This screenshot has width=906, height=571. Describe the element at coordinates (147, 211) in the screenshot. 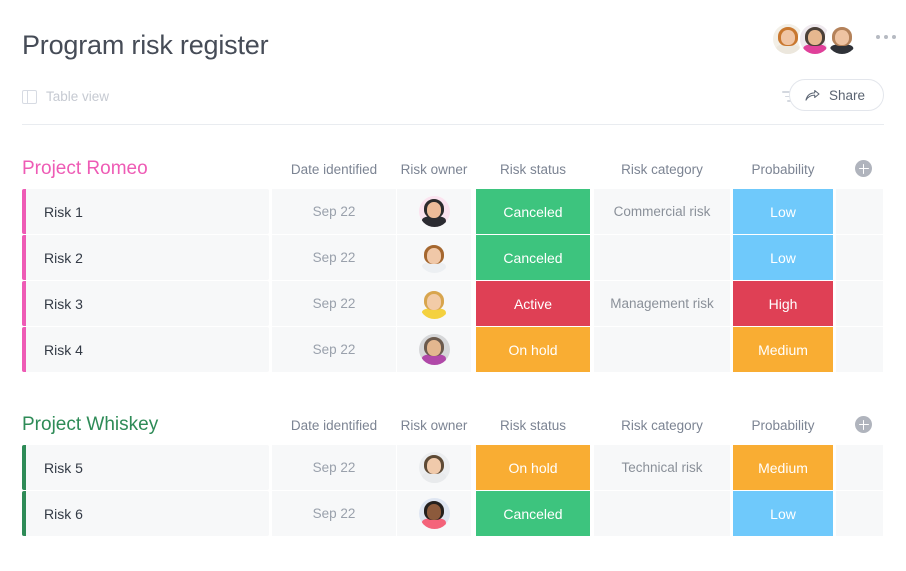

I see `cell-item-name: Risk 1` at that location.